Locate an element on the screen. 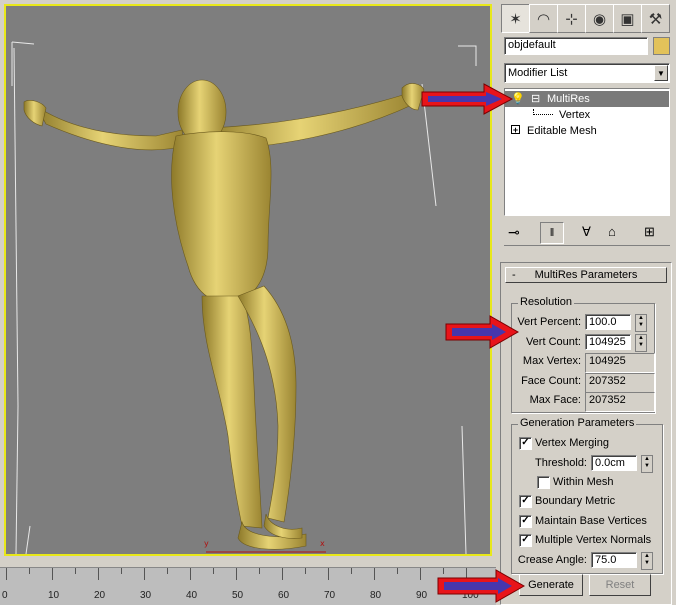  maintain-base-label: Maintain Base Vertices is located at coordinates (591, 521).